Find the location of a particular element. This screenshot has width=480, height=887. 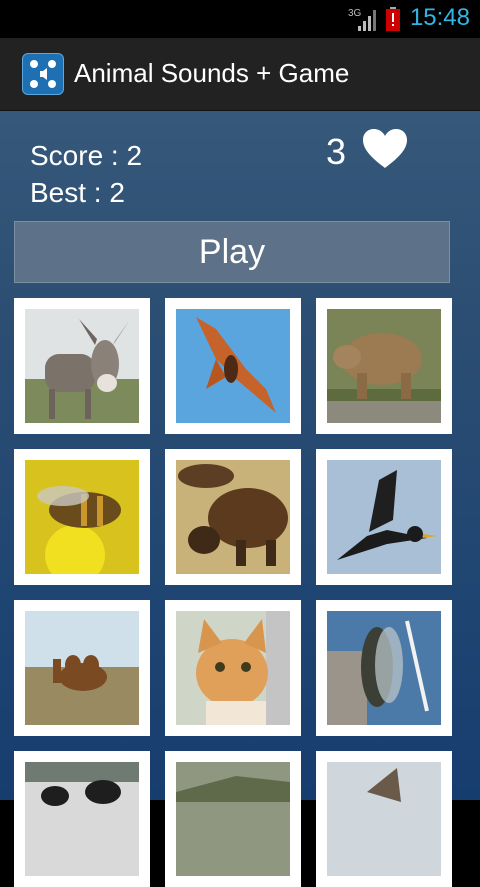

play-button: Play is located at coordinates (232, 252).